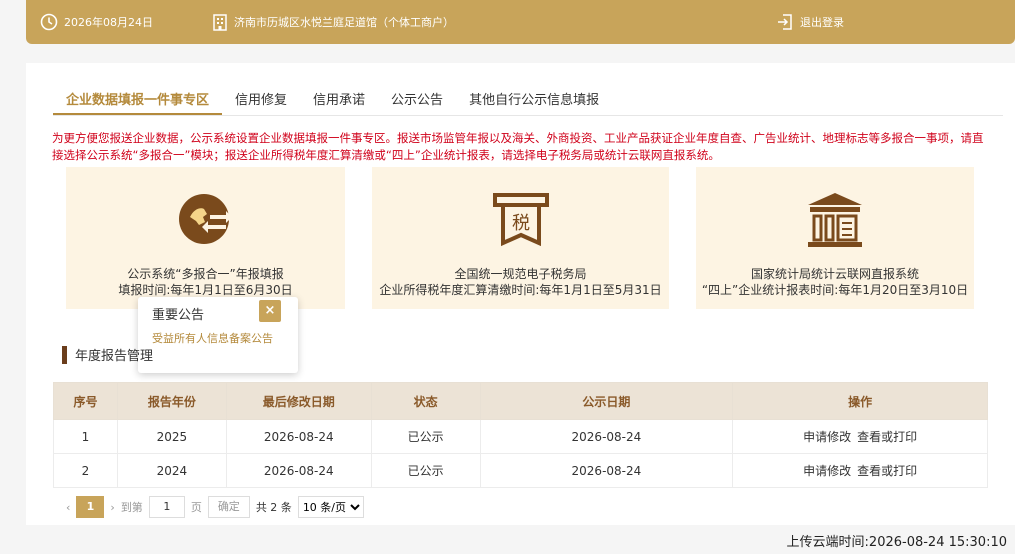  What do you see at coordinates (220, 22) in the screenshot?
I see `building-icon` at bounding box center [220, 22].